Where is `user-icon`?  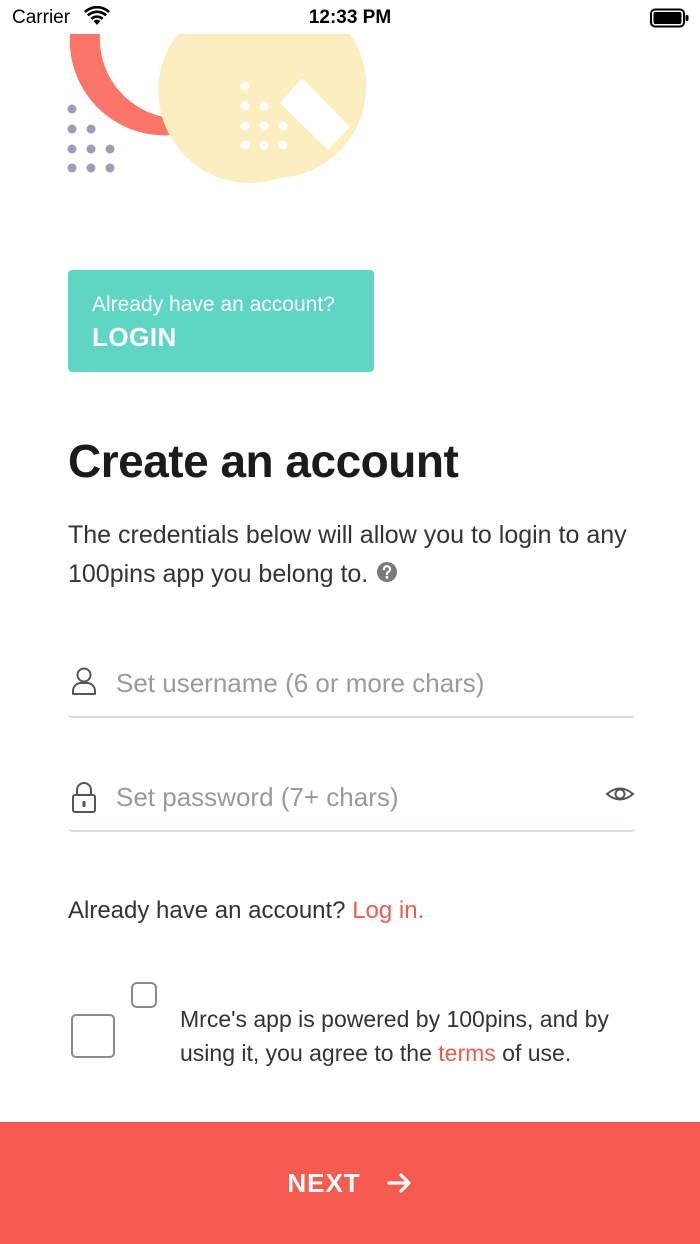
user-icon is located at coordinates (84, 681).